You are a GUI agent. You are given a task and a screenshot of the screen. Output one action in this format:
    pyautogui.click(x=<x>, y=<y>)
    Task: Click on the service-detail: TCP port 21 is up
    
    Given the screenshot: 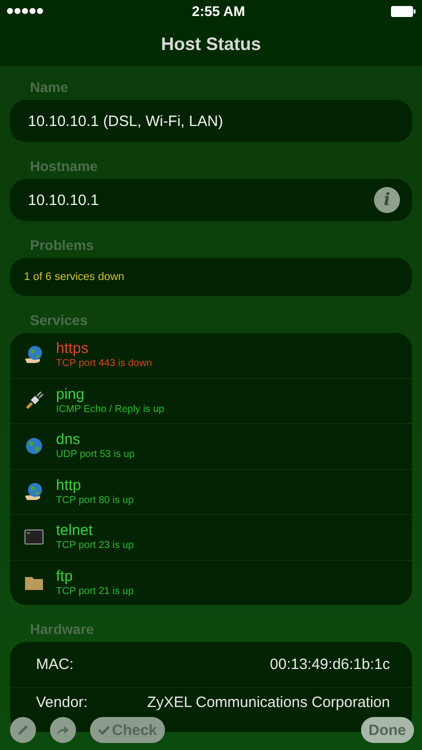 What is the action you would take?
    pyautogui.click(x=95, y=591)
    